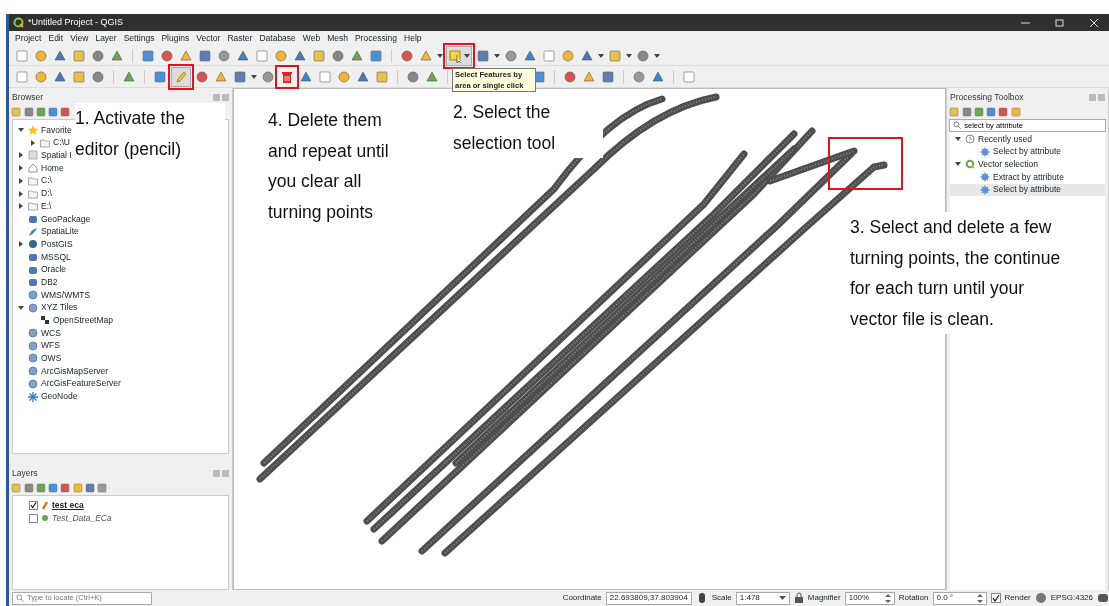  Describe the element at coordinates (869, 598) in the screenshot. I see `input-field: 100%` at that location.